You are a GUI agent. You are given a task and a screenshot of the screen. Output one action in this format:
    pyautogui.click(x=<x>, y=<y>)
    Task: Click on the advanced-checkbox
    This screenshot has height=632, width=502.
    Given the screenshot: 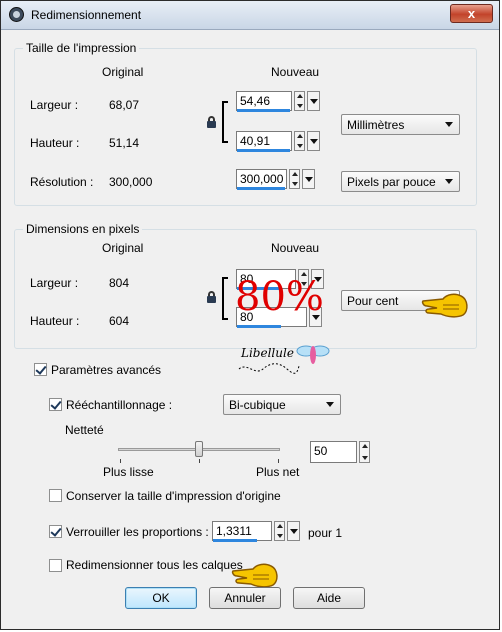 What is the action you would take?
    pyautogui.click(x=40, y=369)
    